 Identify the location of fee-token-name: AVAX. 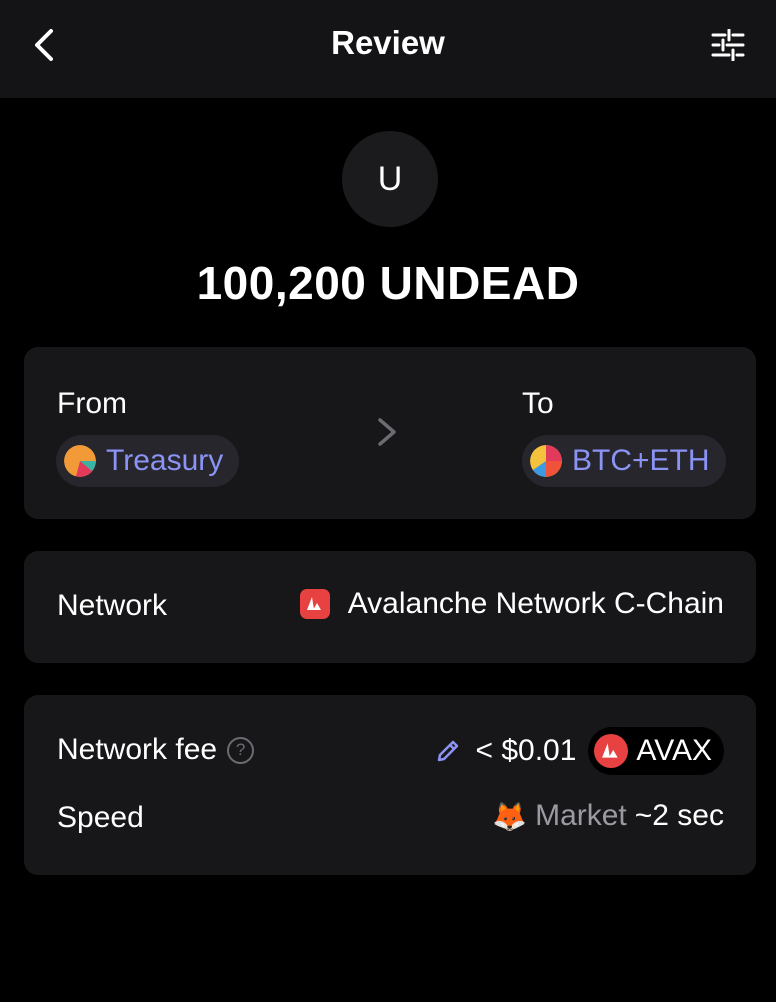
(674, 750).